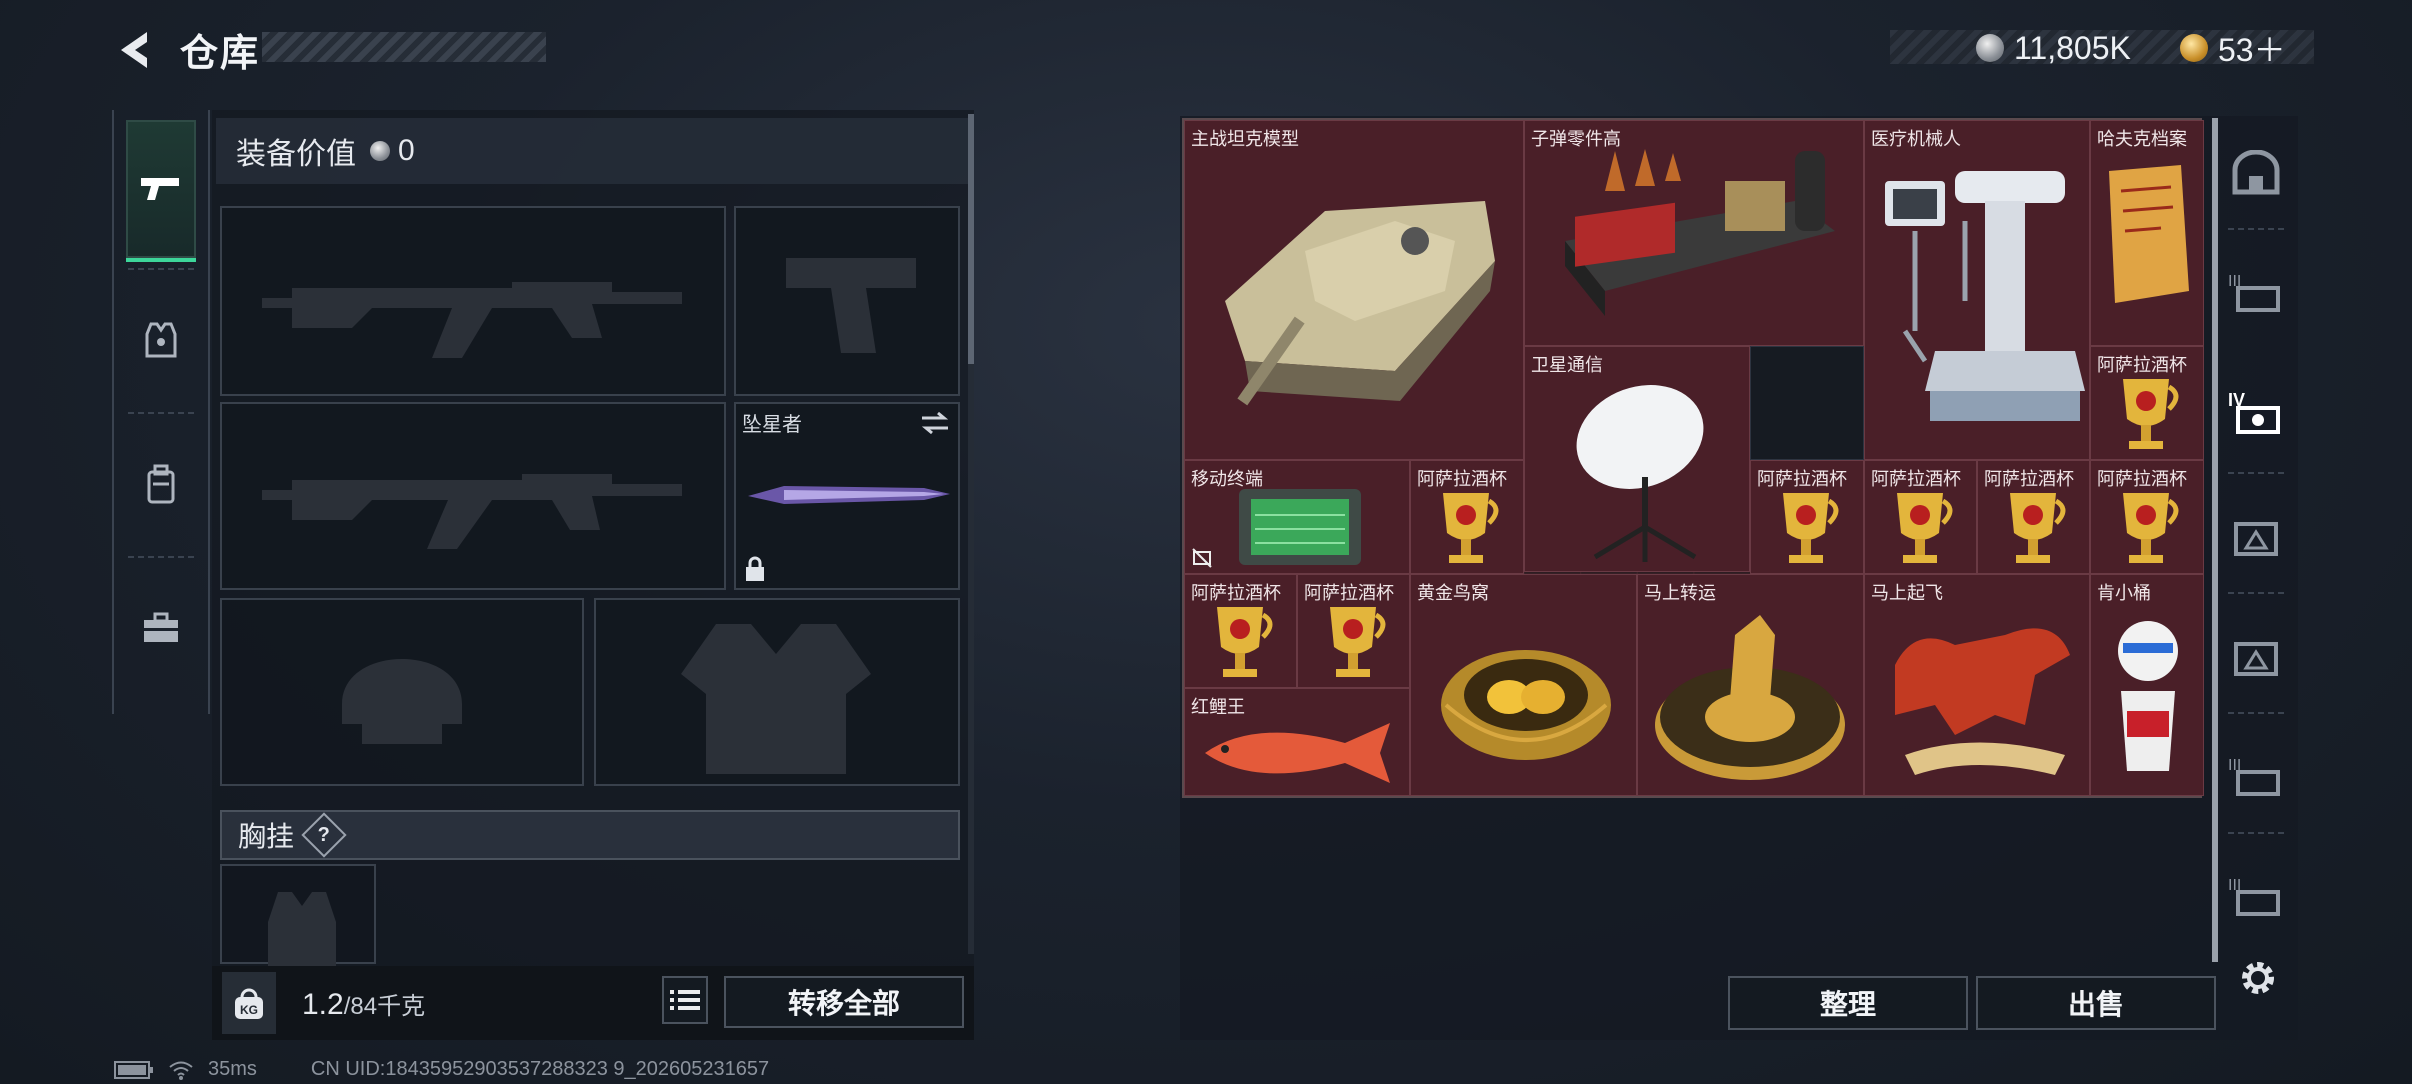 The height and width of the screenshot is (1084, 2412). I want to click on item-name: 黄金鸟窝, so click(1453, 593).